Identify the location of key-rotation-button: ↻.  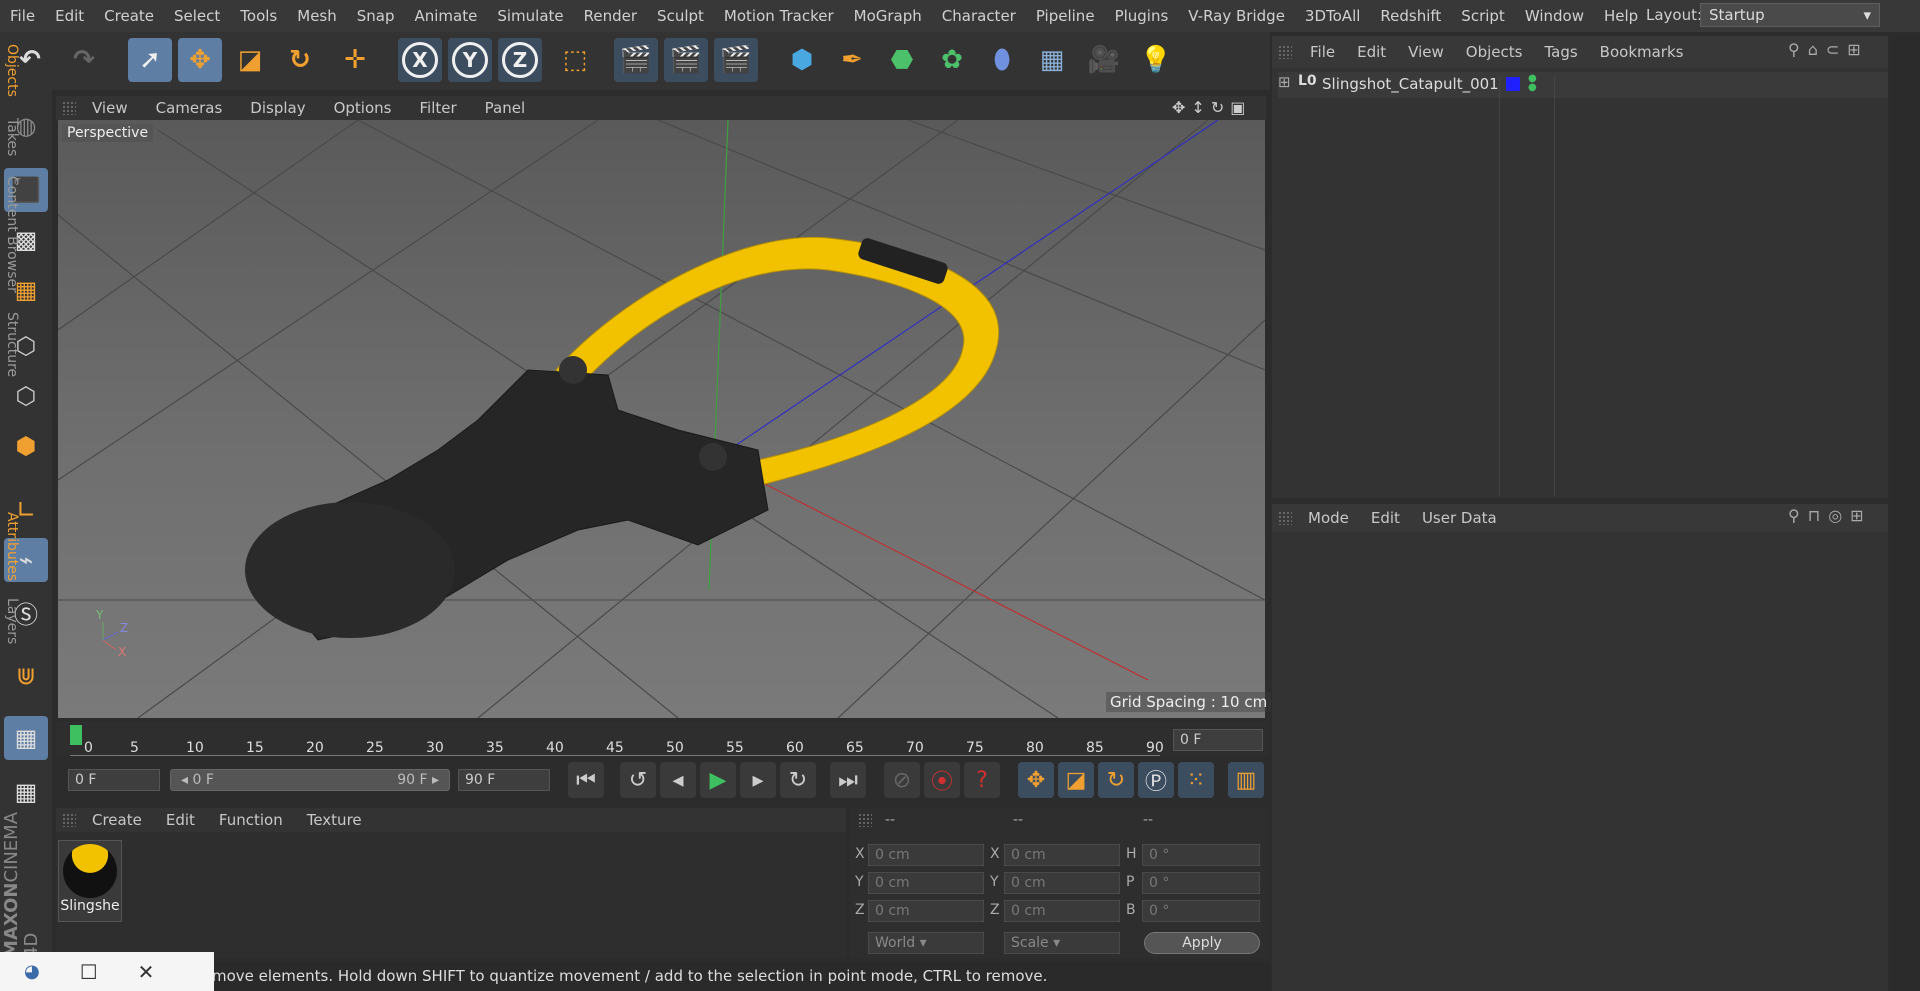
(1116, 780).